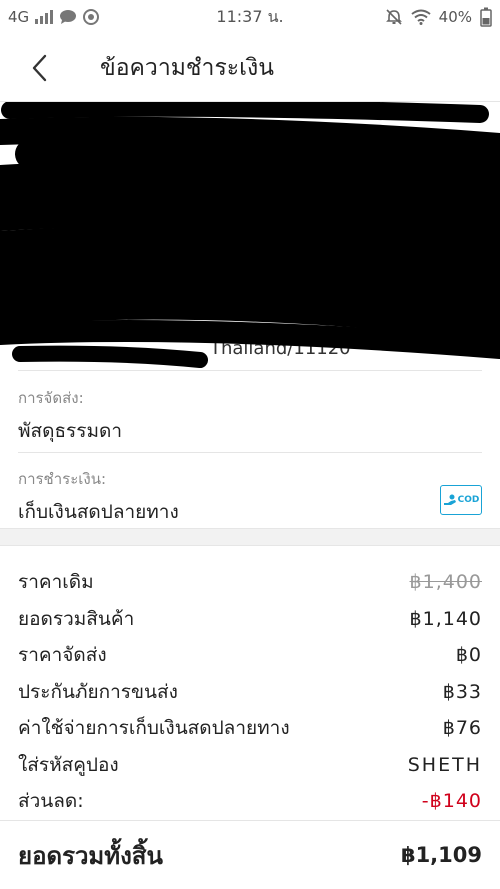 This screenshot has width=500, height=889. I want to click on insurance-label: ประกันภัยการขนส่ง, so click(98, 691).